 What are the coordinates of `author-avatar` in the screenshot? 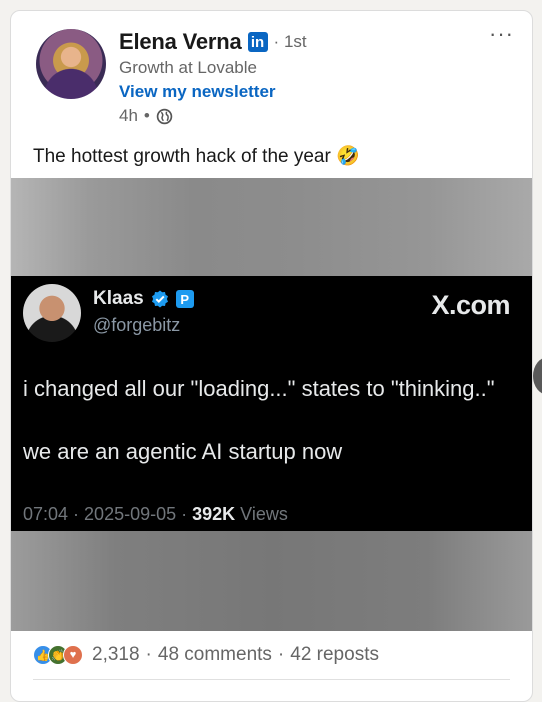 It's located at (71, 64).